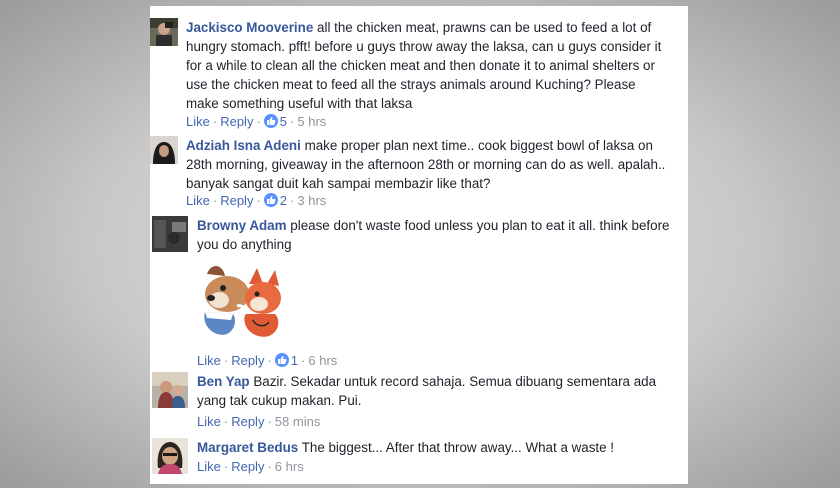 The image size is (840, 488). Describe the element at coordinates (283, 200) in the screenshot. I see `reaction-count: 2` at that location.